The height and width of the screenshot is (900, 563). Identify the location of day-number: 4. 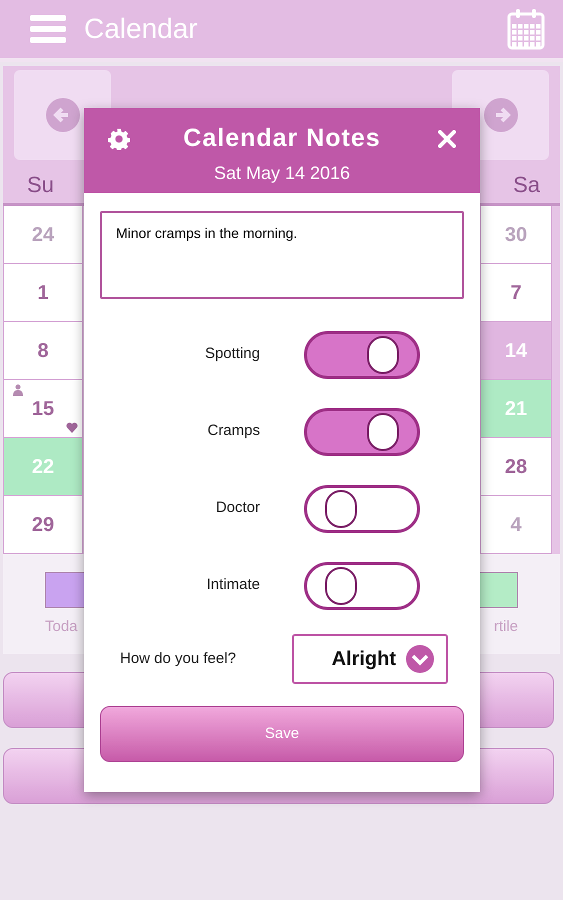
(516, 525).